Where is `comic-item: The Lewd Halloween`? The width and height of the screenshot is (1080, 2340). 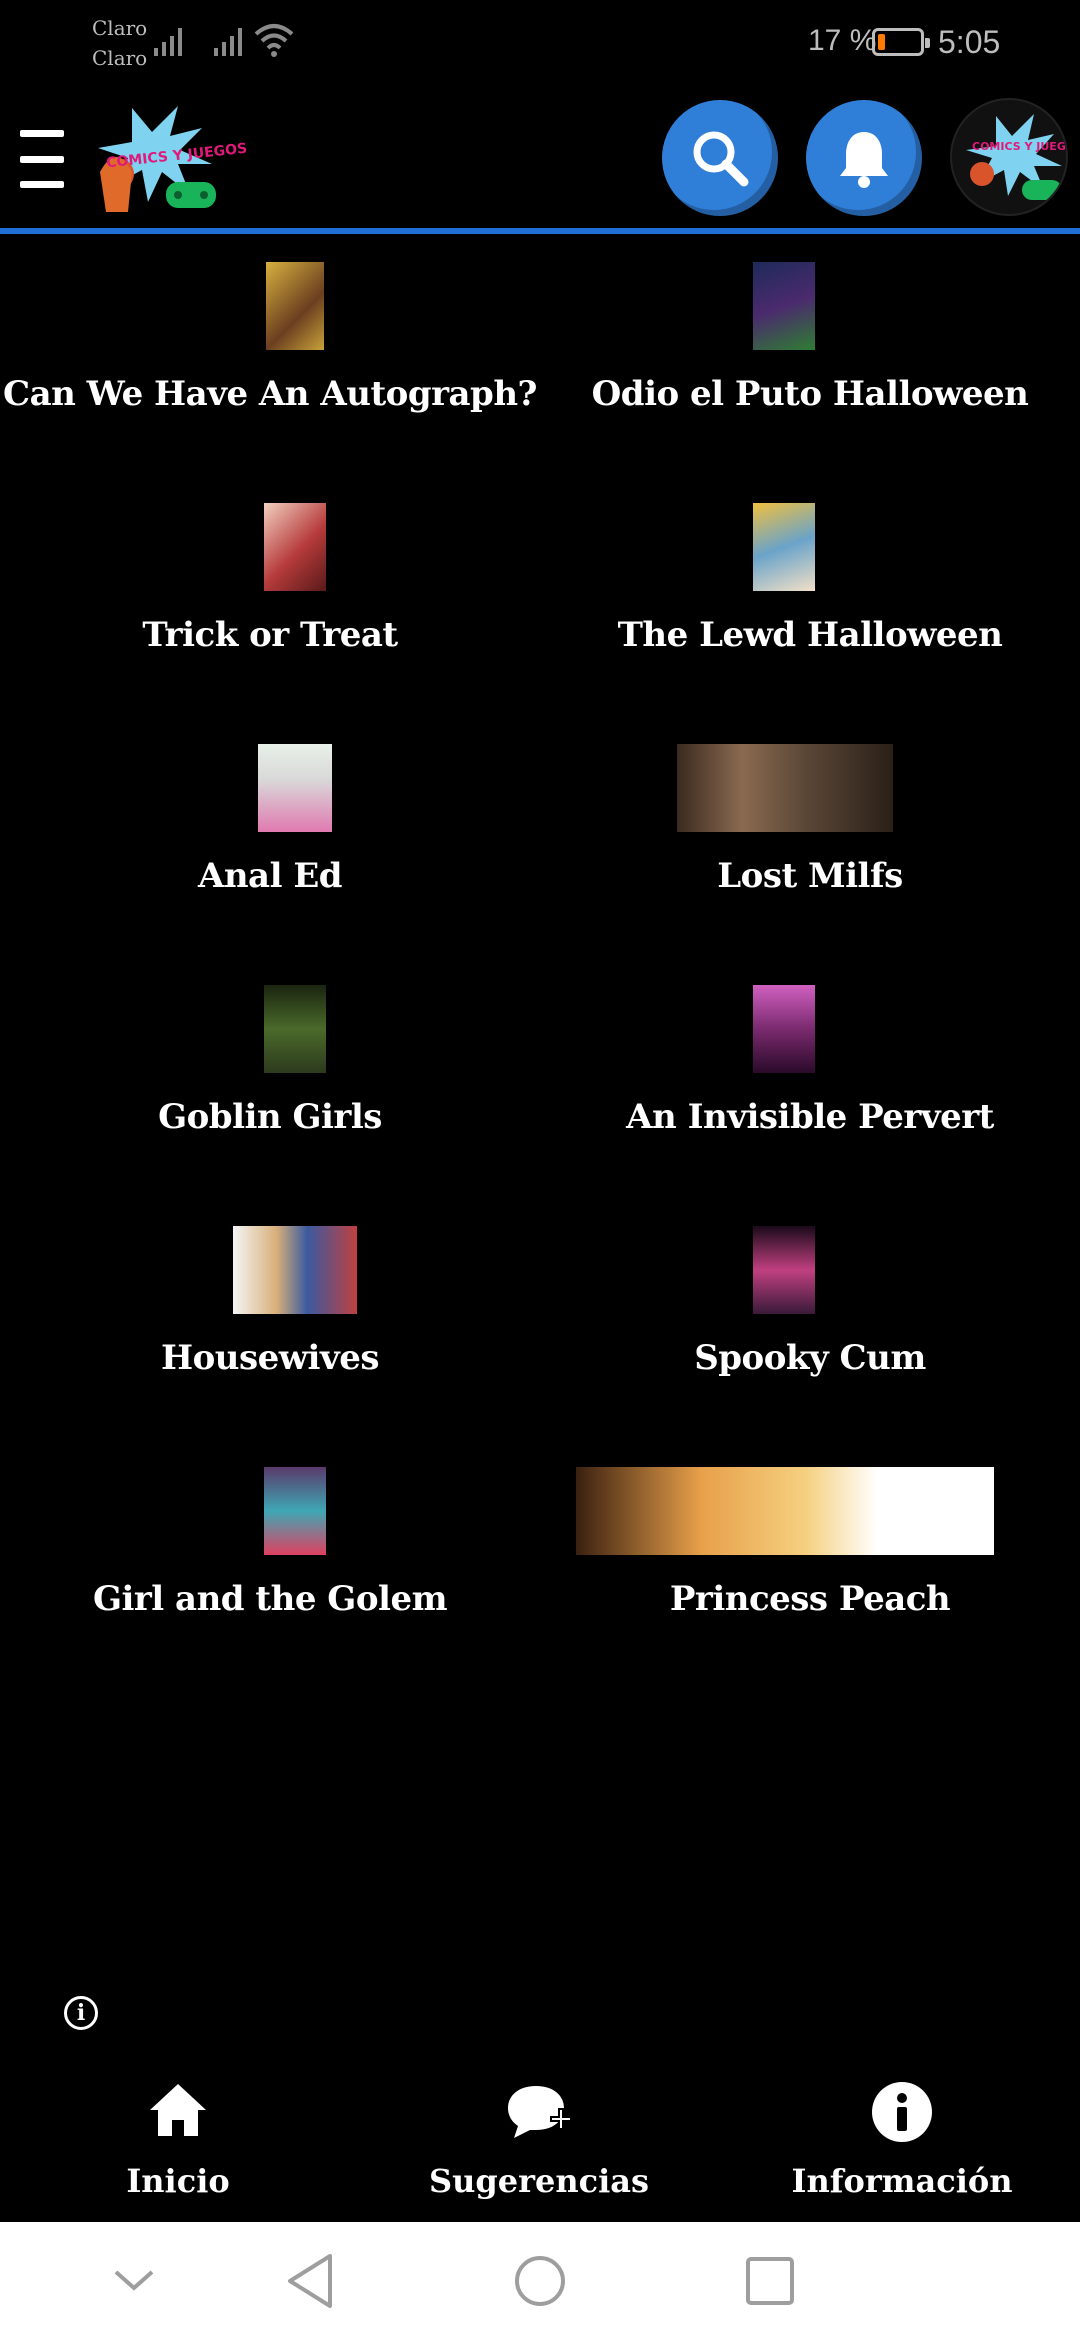 comic-item: The Lewd Halloween is located at coordinates (810, 623).